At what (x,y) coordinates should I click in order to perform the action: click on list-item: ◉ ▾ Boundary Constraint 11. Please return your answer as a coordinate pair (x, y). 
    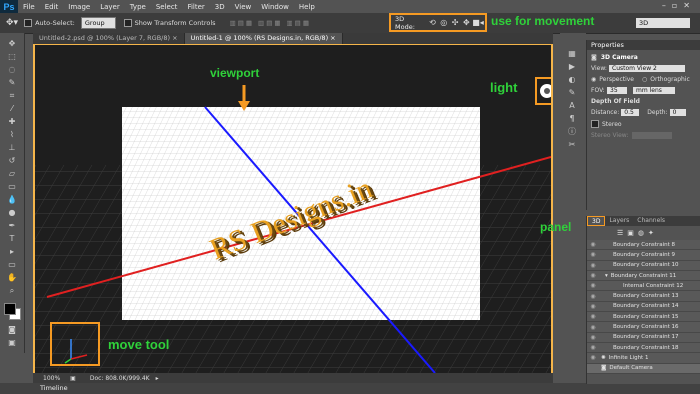
    Looking at the image, I should click on (643, 276).